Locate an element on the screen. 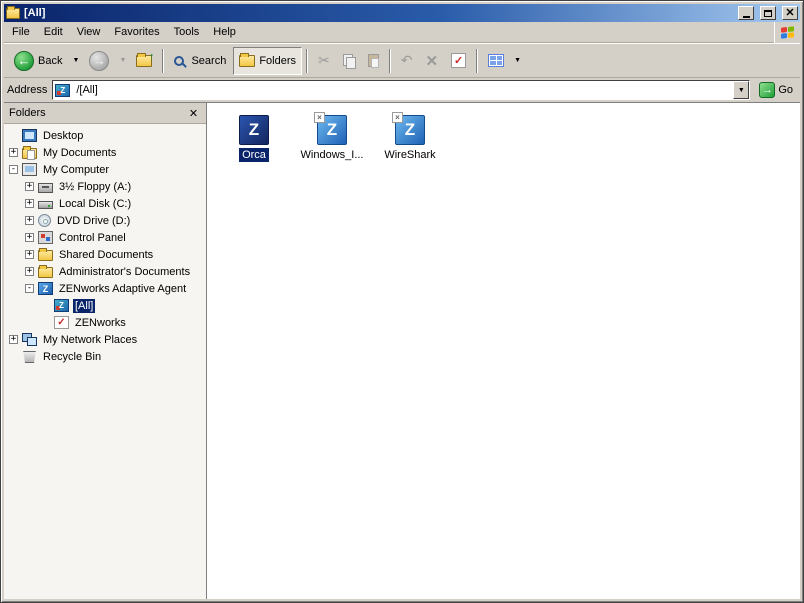 The width and height of the screenshot is (804, 603). menu-edit: Edit is located at coordinates (53, 32).